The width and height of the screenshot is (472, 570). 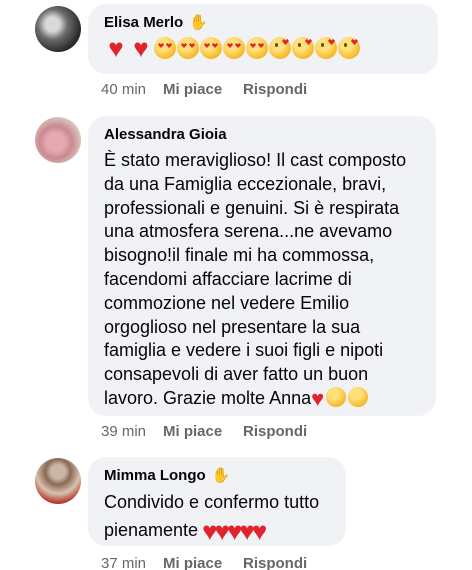 What do you see at coordinates (143, 22) in the screenshot?
I see `comment-author: Elisa Merlo` at bounding box center [143, 22].